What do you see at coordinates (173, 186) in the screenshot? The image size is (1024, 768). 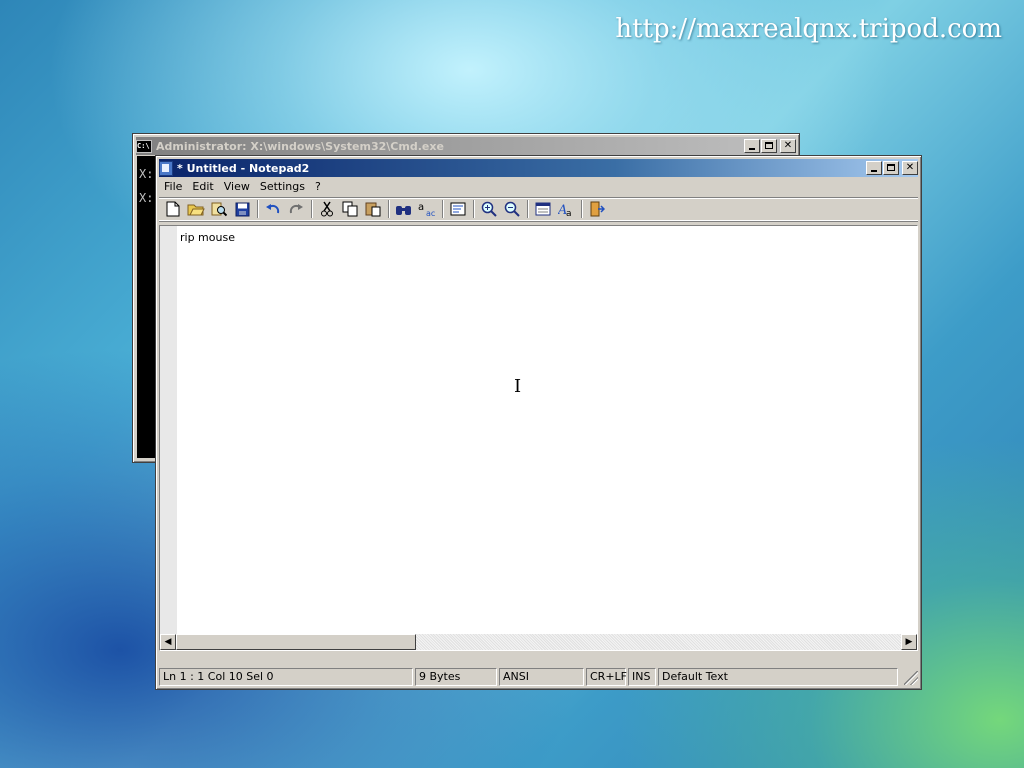 I see `menu-file: File` at bounding box center [173, 186].